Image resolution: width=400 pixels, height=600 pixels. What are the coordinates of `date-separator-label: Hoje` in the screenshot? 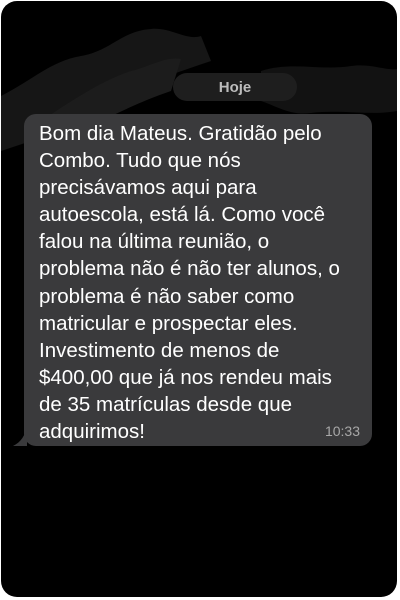 It's located at (235, 87).